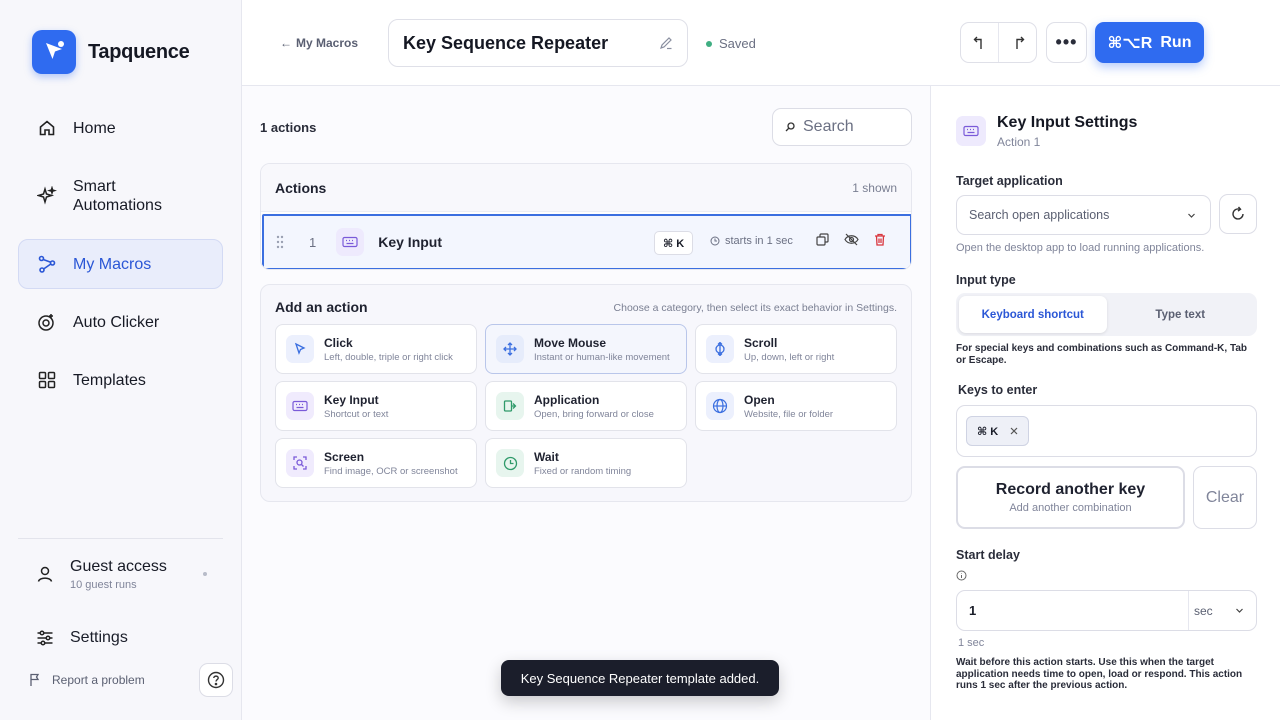  What do you see at coordinates (344, 456) in the screenshot?
I see `tile-title: Screen` at bounding box center [344, 456].